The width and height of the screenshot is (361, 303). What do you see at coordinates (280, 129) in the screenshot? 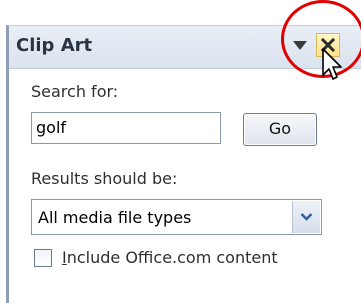
I see `go-button: Go` at bounding box center [280, 129].